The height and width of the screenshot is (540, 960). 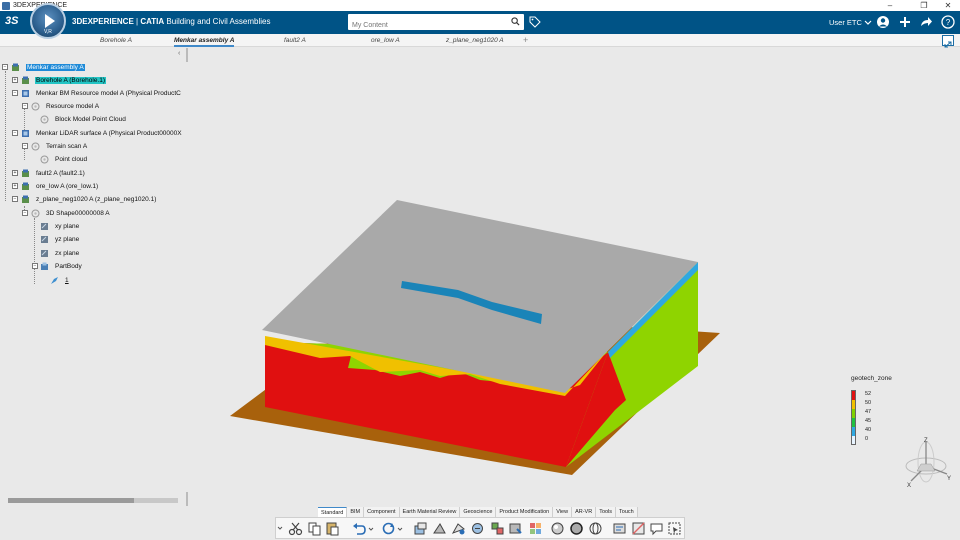 I want to click on tree-label: fault2 A (fault2.1), so click(x=60, y=173).